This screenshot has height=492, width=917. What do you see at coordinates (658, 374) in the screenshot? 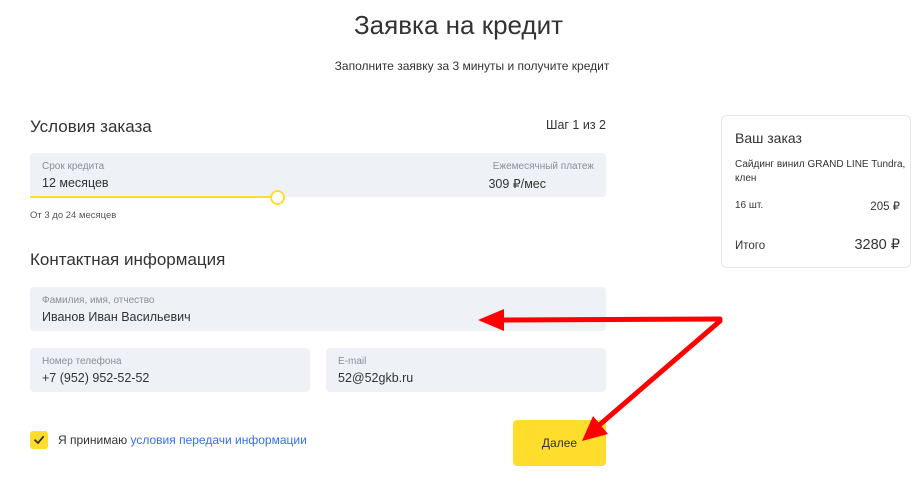
I see `annotation-arrow-to-next-button` at bounding box center [658, 374].